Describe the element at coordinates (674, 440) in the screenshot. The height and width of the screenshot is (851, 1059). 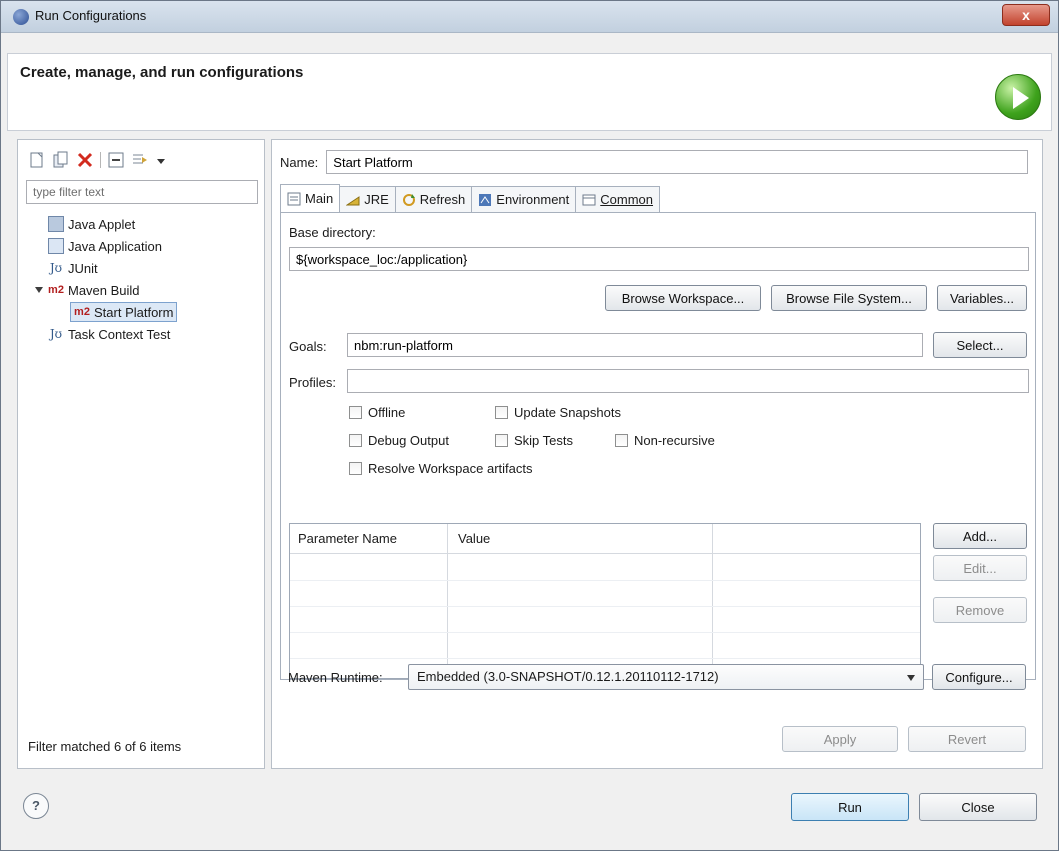
I see `checkbox-label: Non-recursive` at that location.